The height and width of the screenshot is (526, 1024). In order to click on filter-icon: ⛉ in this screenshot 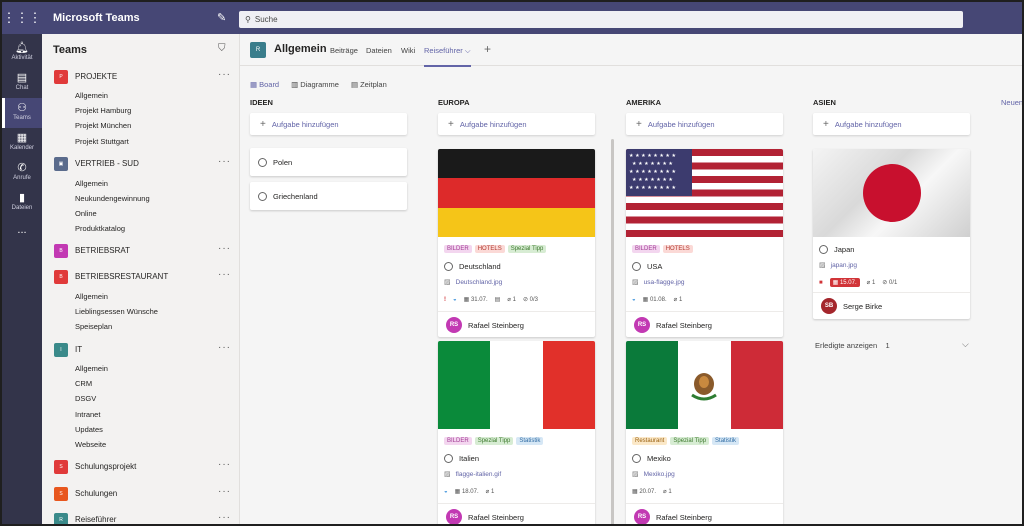, I will do `click(222, 48)`.